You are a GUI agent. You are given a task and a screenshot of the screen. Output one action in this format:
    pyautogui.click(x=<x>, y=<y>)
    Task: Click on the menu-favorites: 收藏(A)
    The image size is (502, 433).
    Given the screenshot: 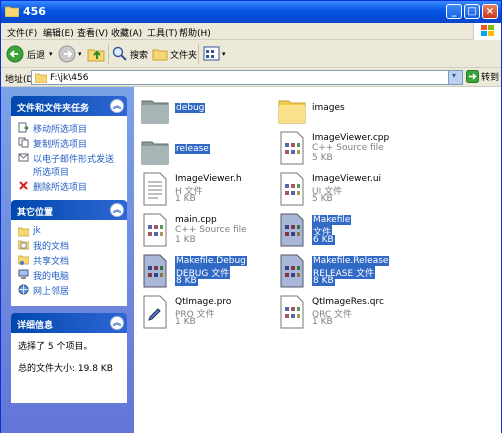 What is the action you would take?
    pyautogui.click(x=126, y=32)
    